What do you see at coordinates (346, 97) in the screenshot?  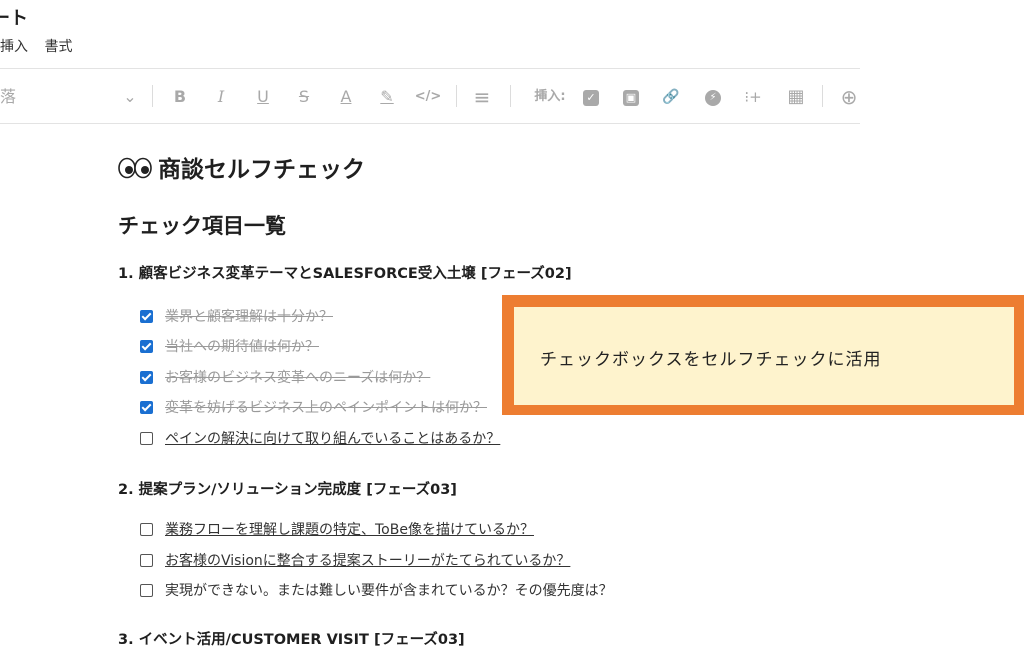 I see `text-color-button: A` at bounding box center [346, 97].